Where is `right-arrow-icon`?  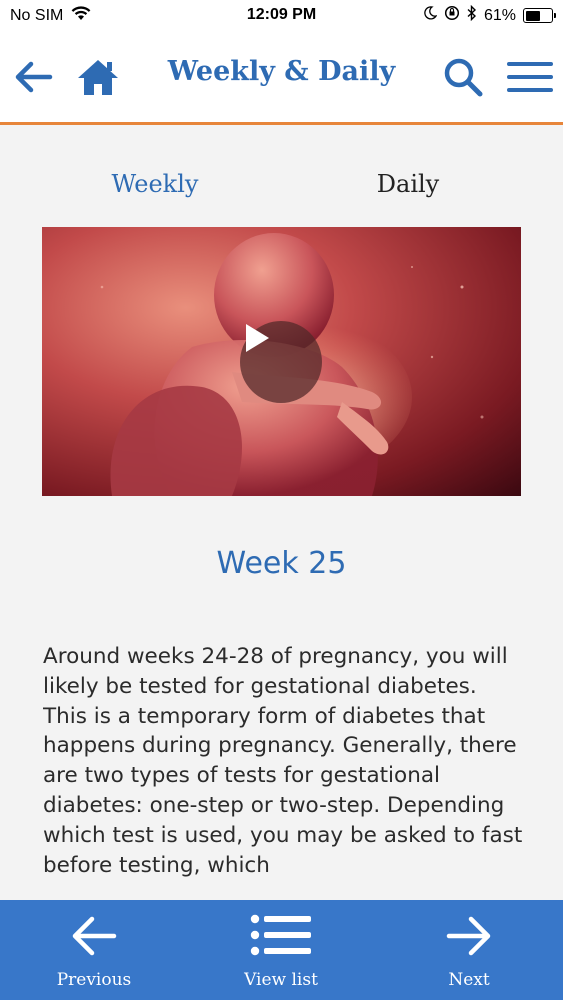 right-arrow-icon is located at coordinates (468, 936).